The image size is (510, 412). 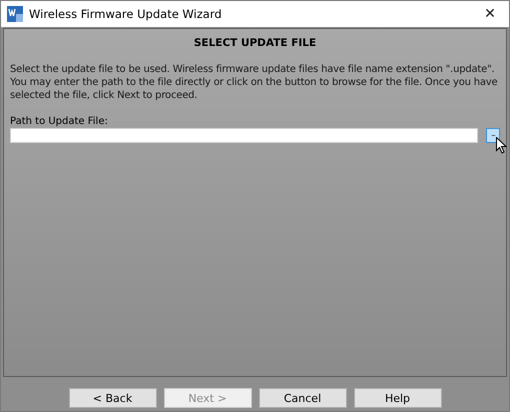 I want to click on back-button: < Back, so click(x=112, y=398).